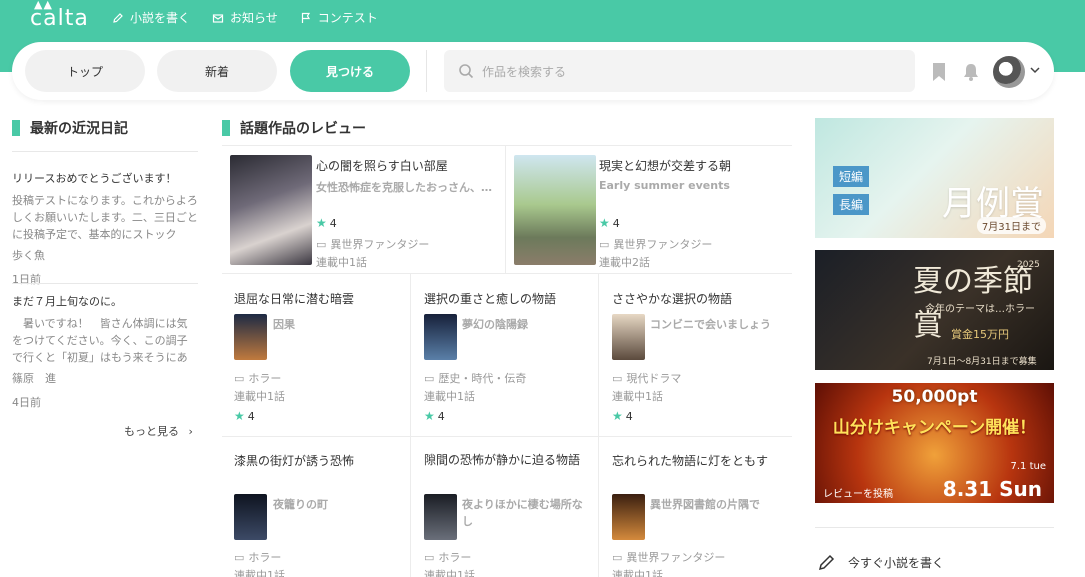  What do you see at coordinates (1028, 466) in the screenshot?
I see `banner-start-date: 7.1 tue` at bounding box center [1028, 466].